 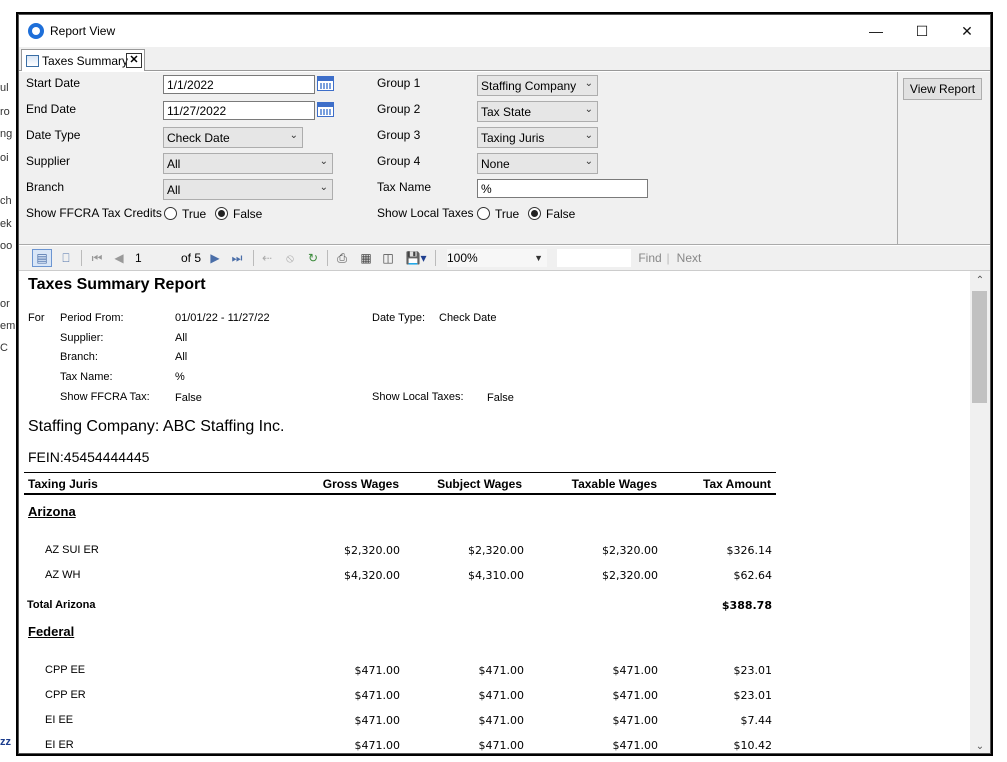 What do you see at coordinates (51, 631) in the screenshot?
I see `group-federal: Federal` at bounding box center [51, 631].